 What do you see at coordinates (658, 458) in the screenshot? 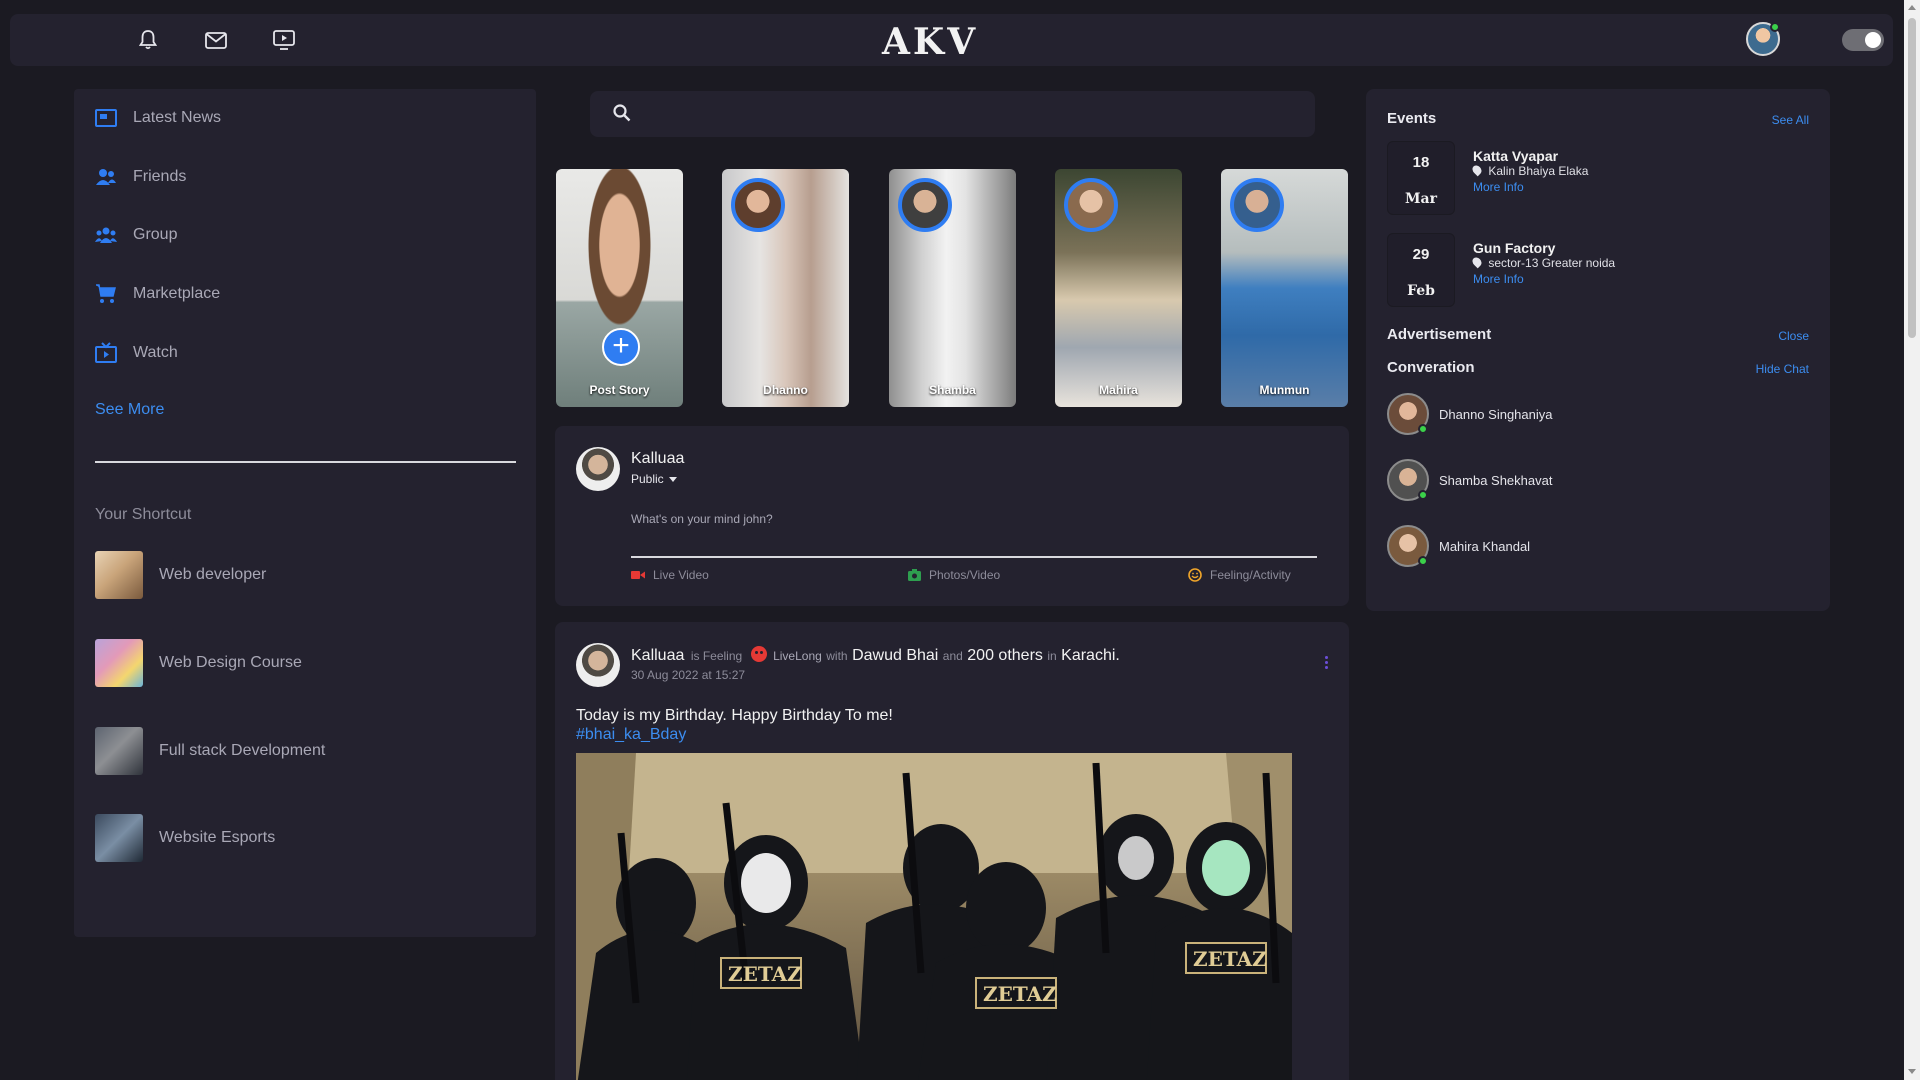
I see `composer-user-name: Kalluaa` at bounding box center [658, 458].